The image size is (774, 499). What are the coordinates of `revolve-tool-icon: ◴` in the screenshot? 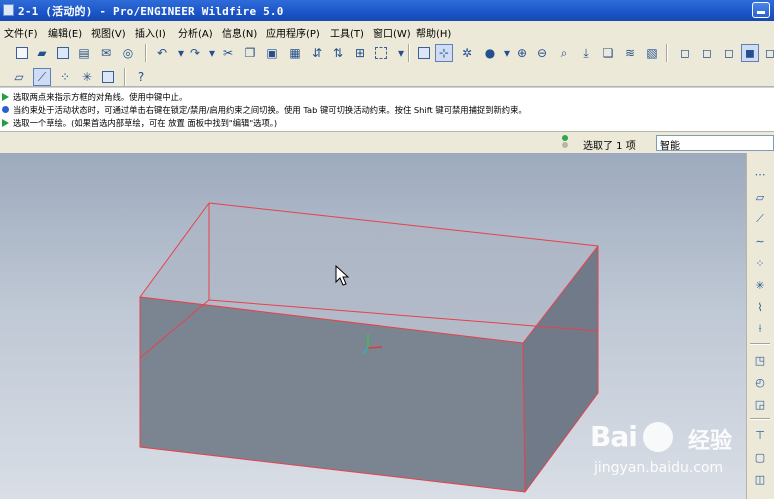 It's located at (760, 382).